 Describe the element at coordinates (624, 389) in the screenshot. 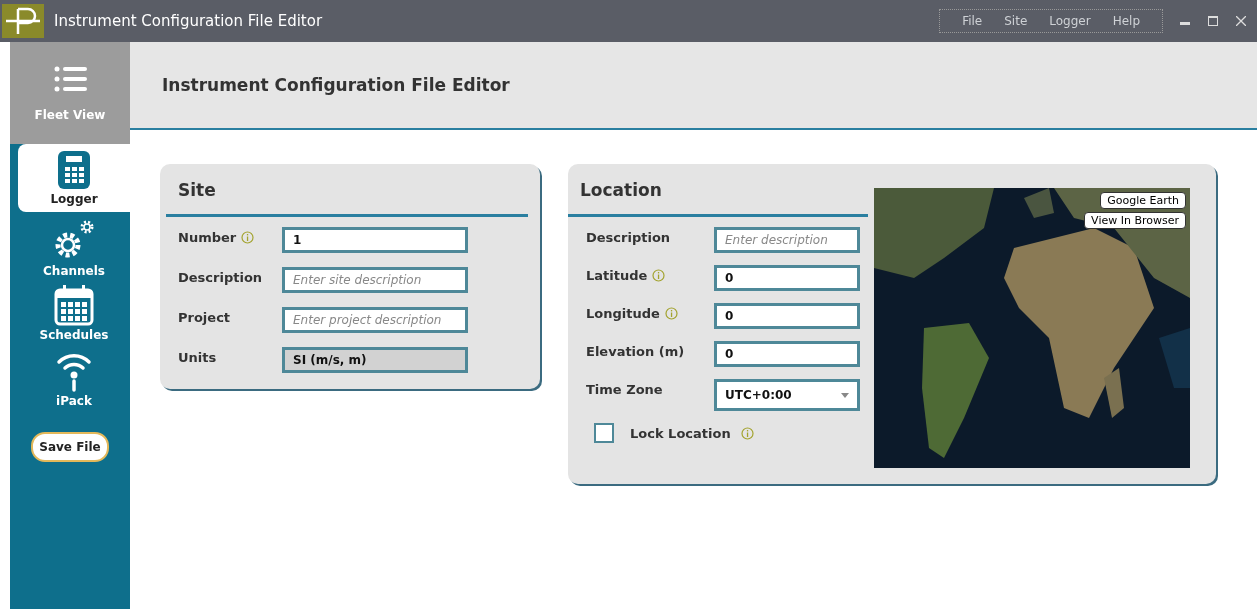

I see `field-label: Time Zone` at that location.